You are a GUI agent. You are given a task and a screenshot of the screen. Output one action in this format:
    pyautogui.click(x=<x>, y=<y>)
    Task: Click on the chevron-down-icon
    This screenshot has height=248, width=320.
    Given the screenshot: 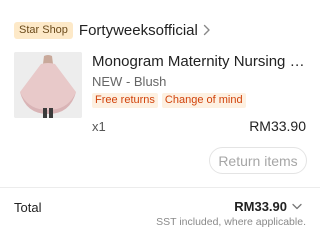 What is the action you would take?
    pyautogui.click(x=297, y=206)
    